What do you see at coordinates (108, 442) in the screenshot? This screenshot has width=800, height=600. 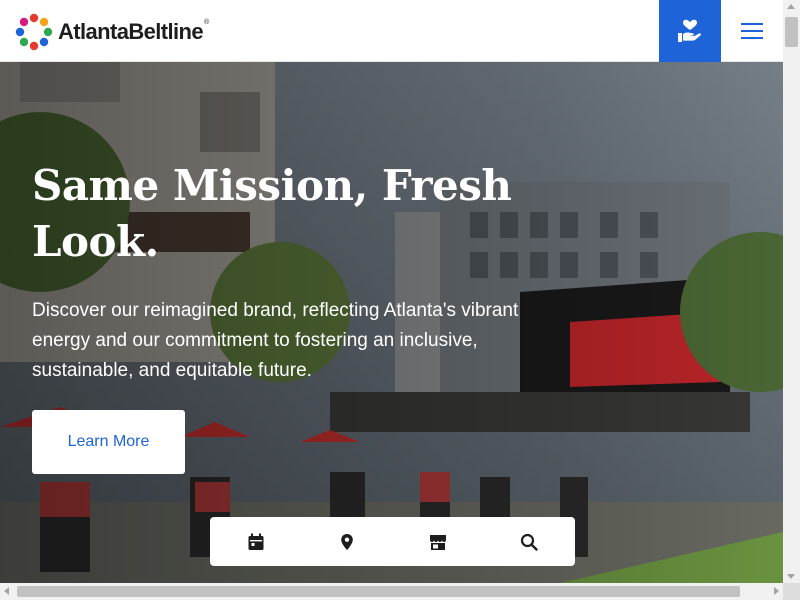 I see `learn-more-button: Learn More` at bounding box center [108, 442].